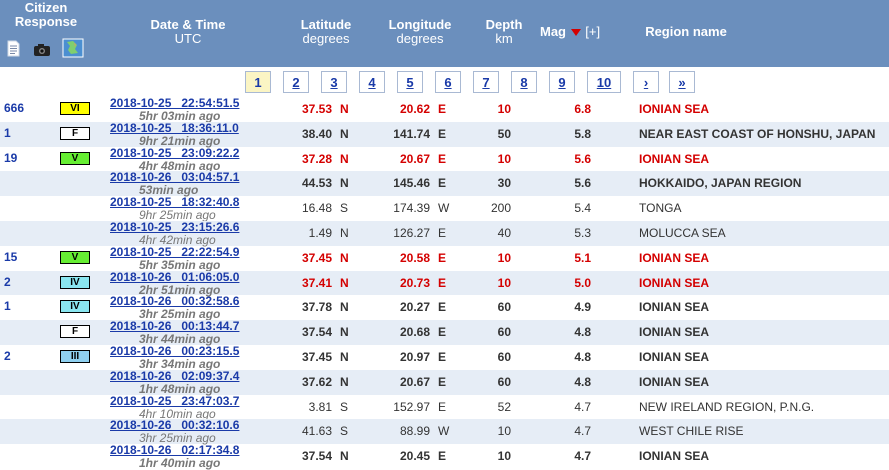 The height and width of the screenshot is (470, 889). I want to click on magnitude-value: 5.4, so click(582, 208).